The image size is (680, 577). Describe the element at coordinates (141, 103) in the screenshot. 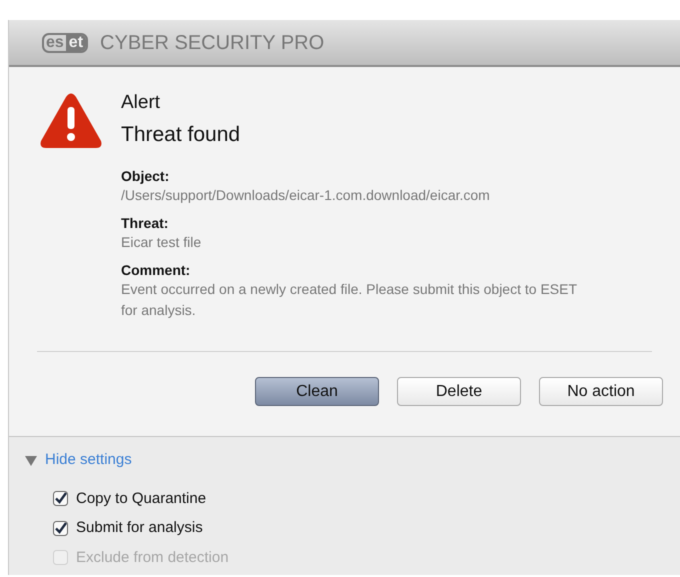

I see `alert-heading: Alert` at that location.